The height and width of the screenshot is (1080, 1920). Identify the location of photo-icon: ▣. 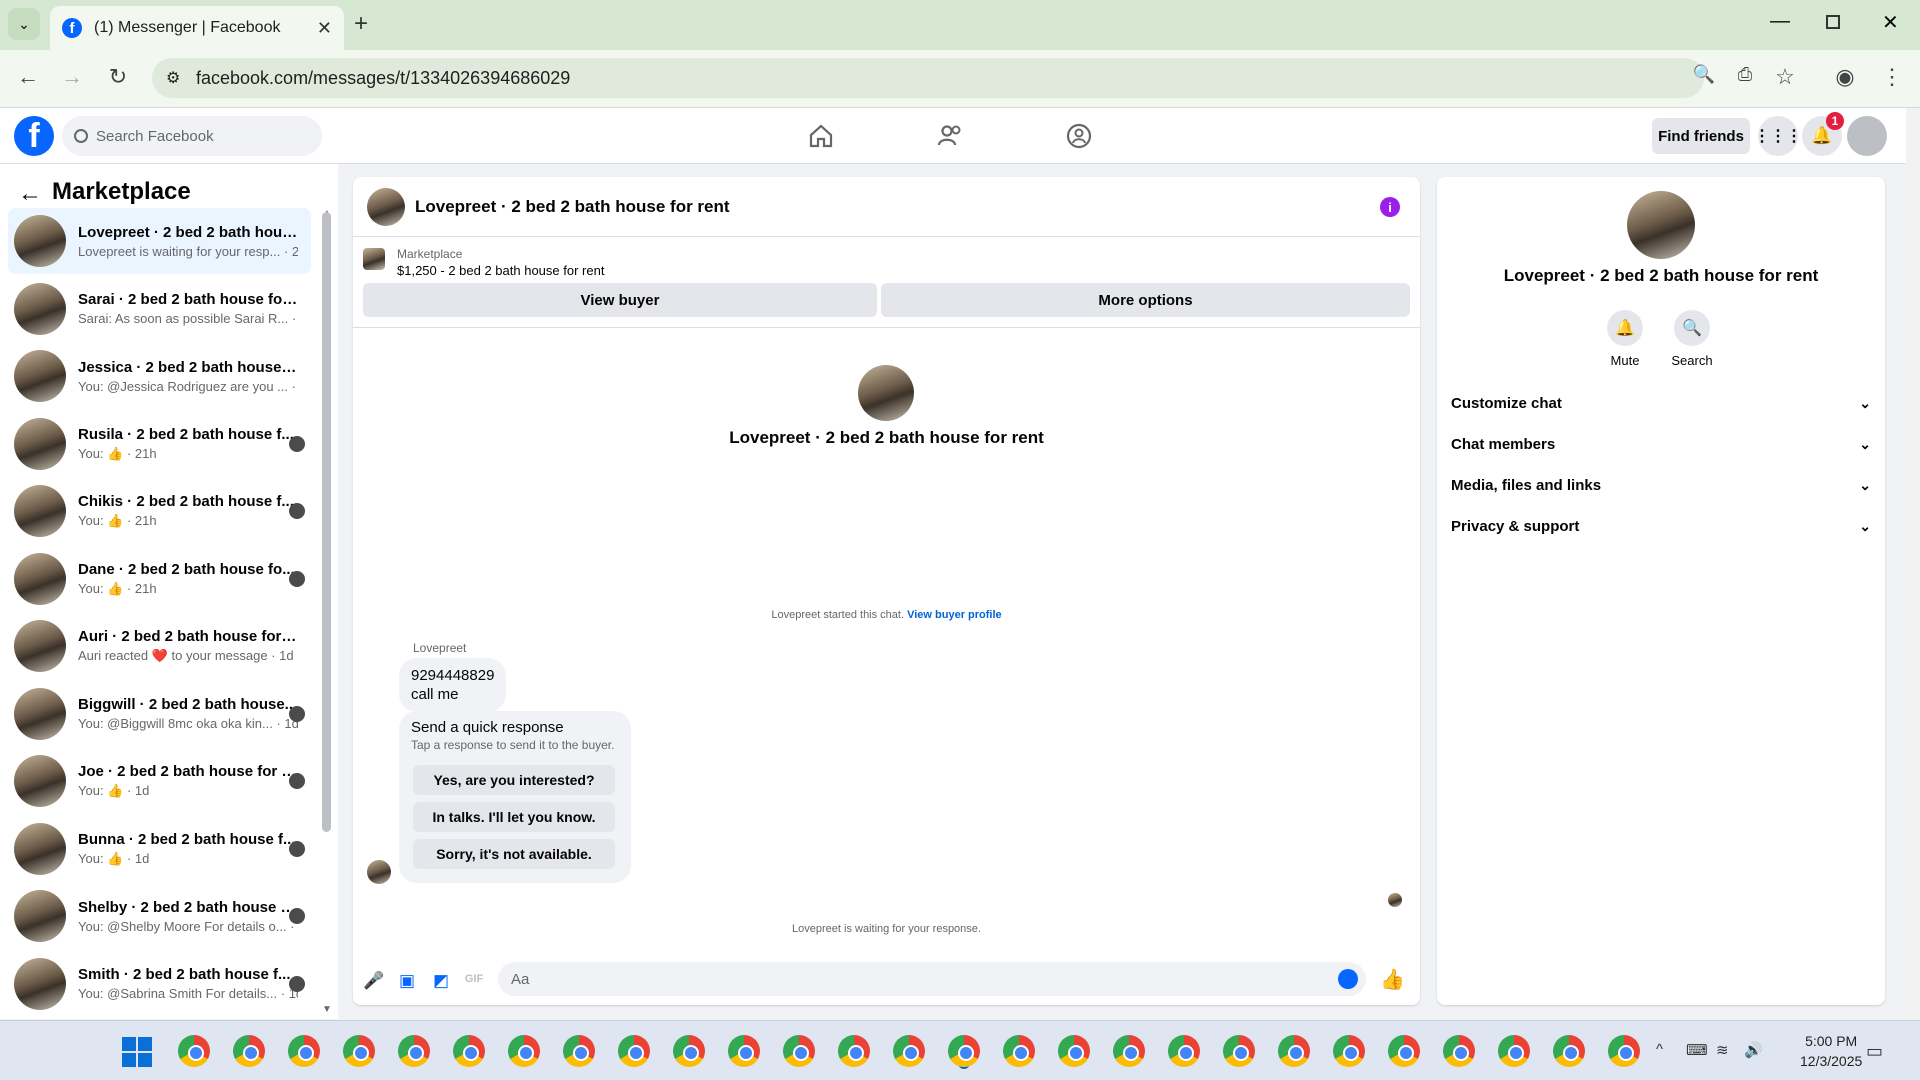
(407, 981).